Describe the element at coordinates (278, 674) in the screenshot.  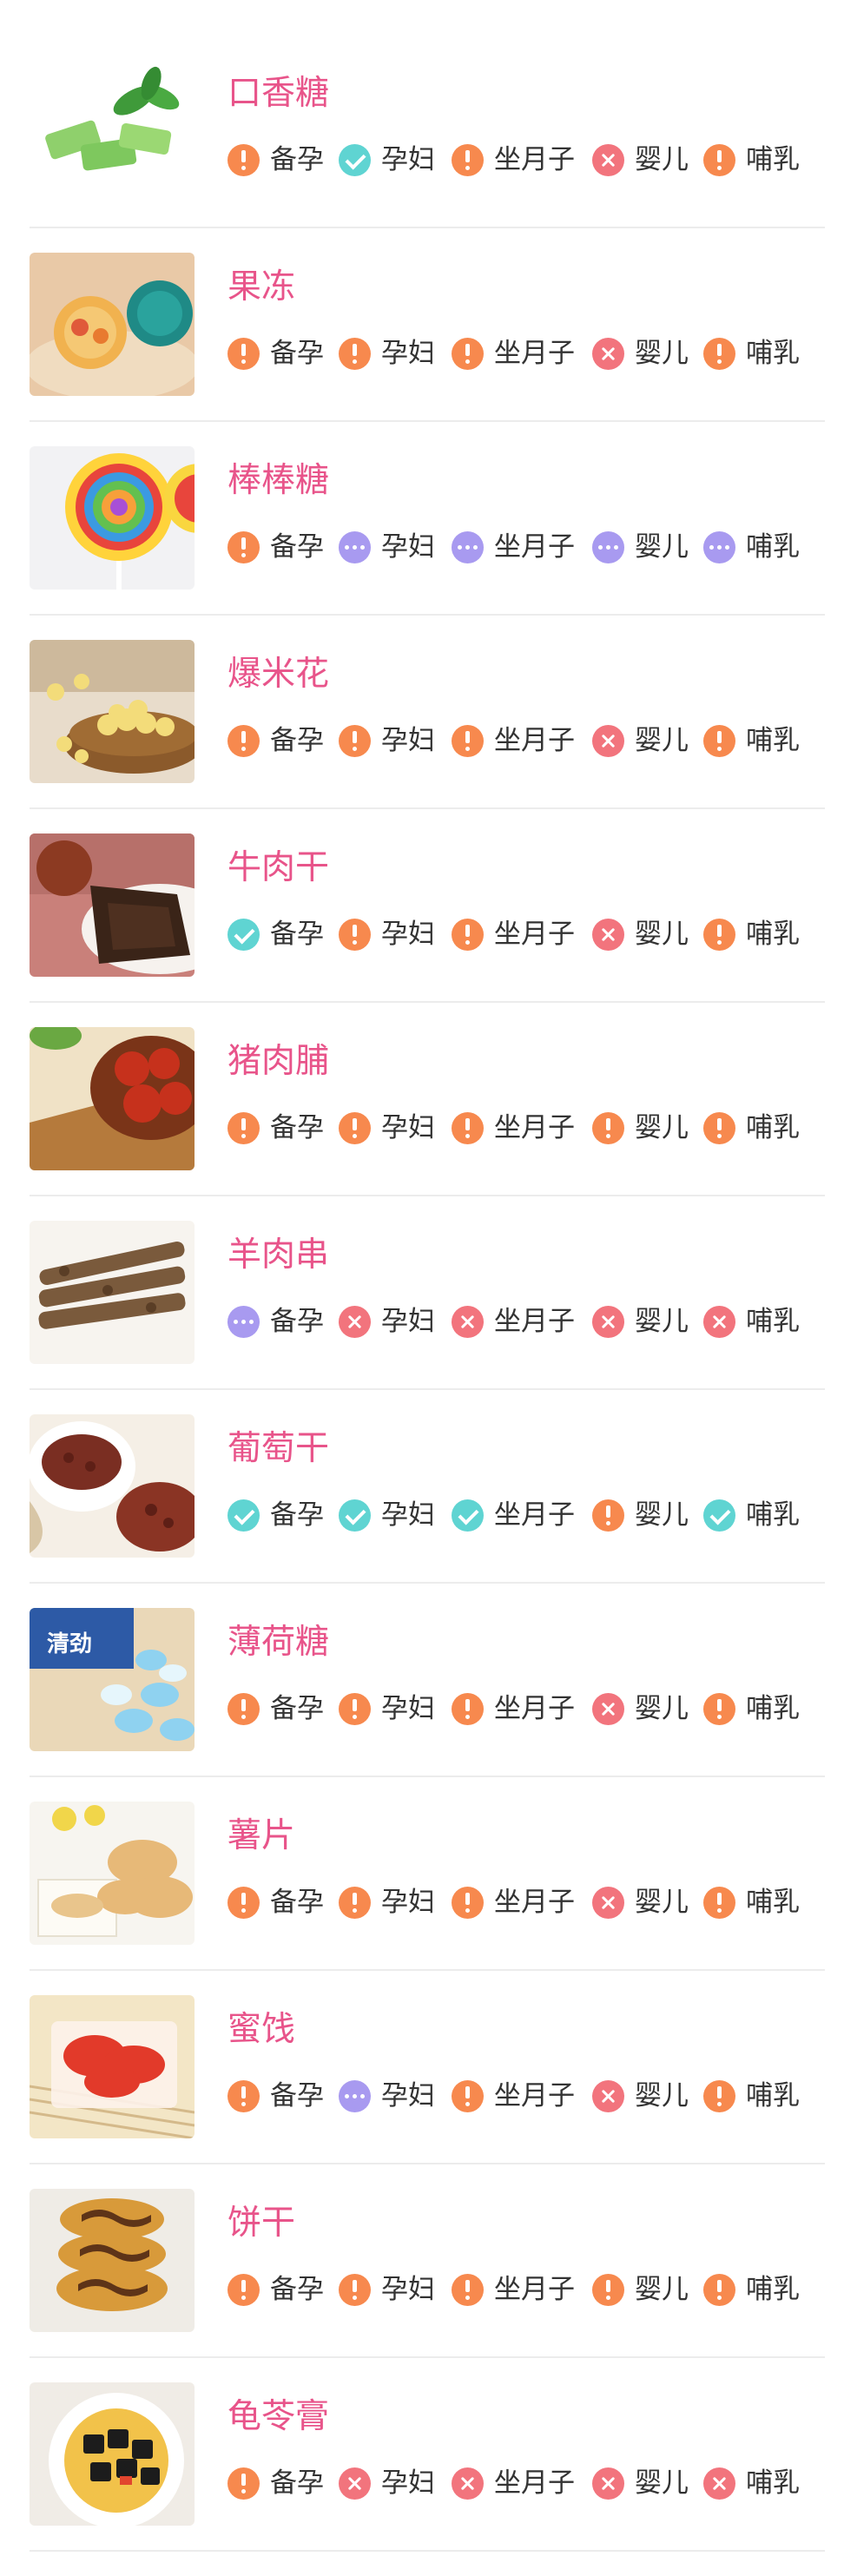
I see `food-name: 爆米花` at that location.